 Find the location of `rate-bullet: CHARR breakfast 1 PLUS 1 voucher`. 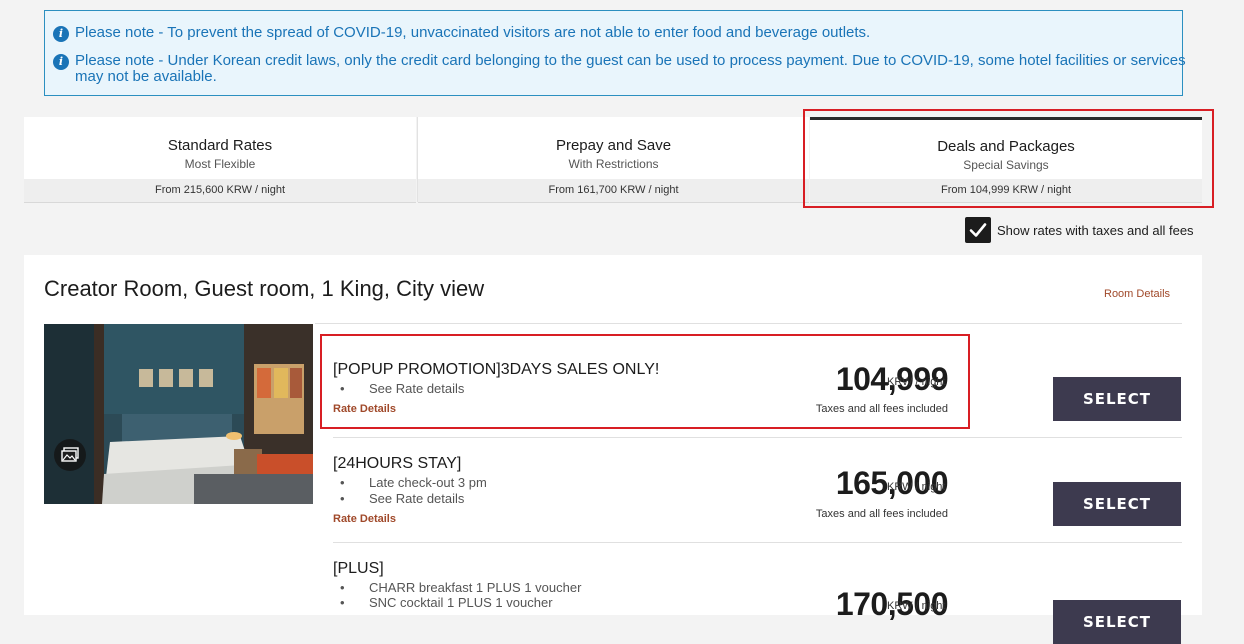

rate-bullet: CHARR breakfast 1 PLUS 1 voucher is located at coordinates (460, 587).